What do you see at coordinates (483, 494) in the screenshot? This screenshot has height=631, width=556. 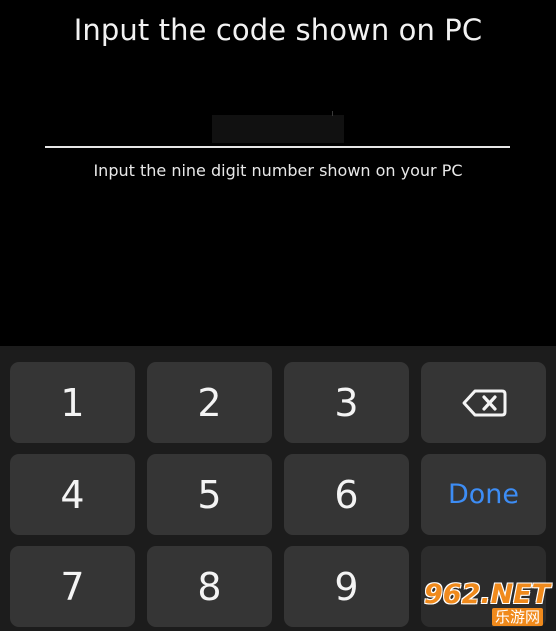 I see `done-button: Done` at bounding box center [483, 494].